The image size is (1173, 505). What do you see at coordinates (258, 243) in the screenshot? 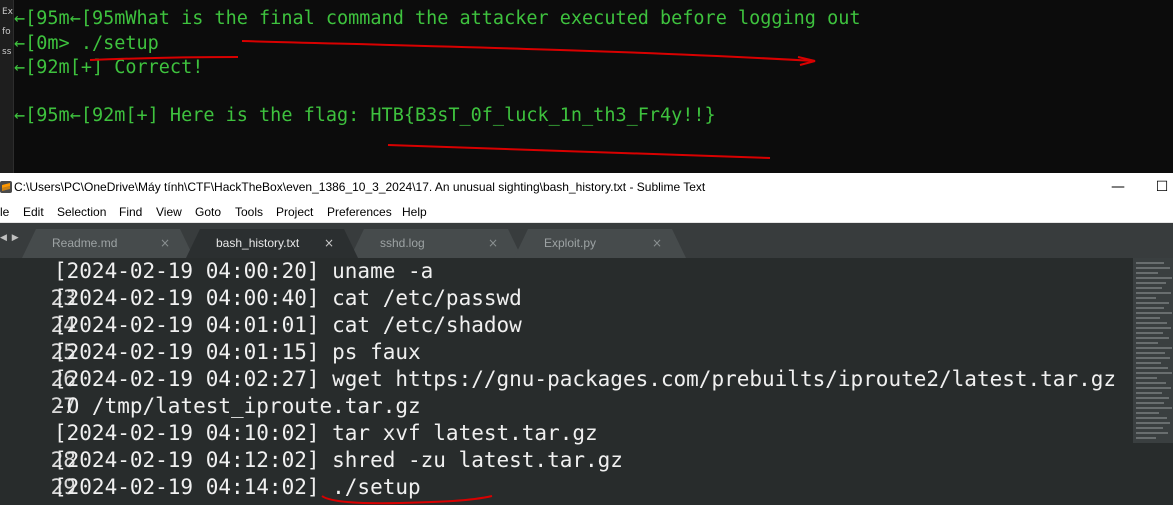
I see `tab-label: bash_history.txt` at bounding box center [258, 243].